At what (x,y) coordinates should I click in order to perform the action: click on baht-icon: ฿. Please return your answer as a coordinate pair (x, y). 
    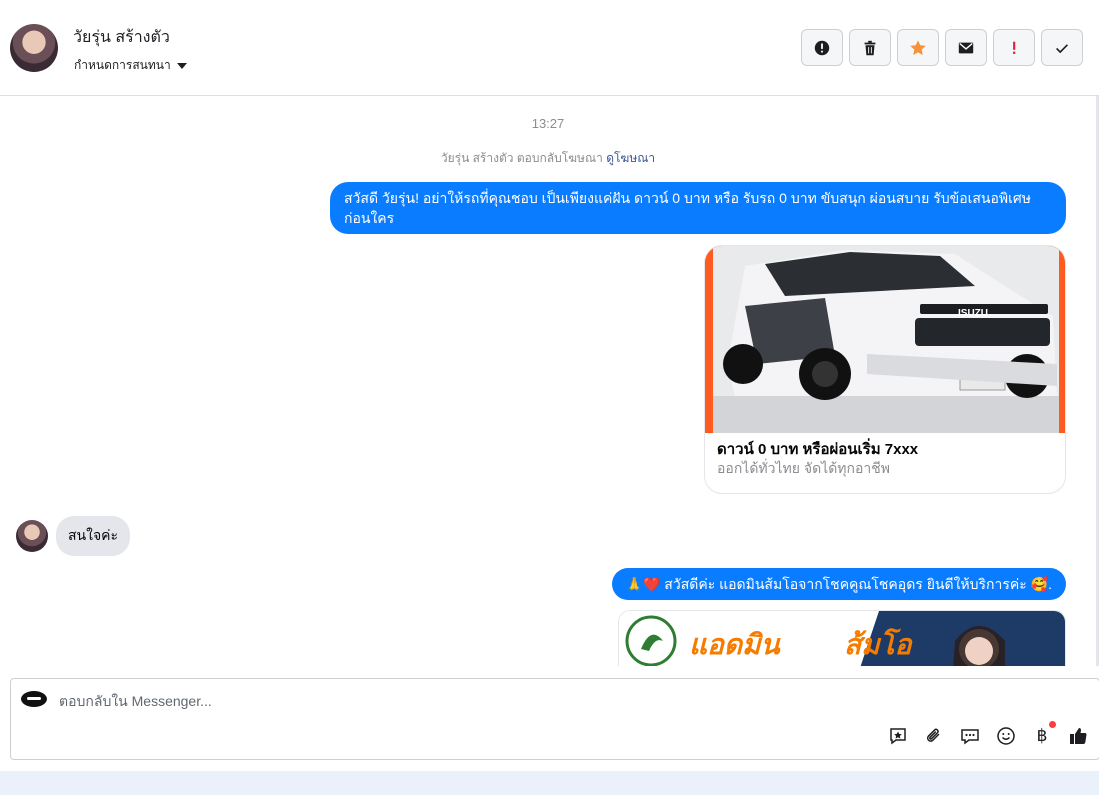
    Looking at the image, I should click on (1042, 736).